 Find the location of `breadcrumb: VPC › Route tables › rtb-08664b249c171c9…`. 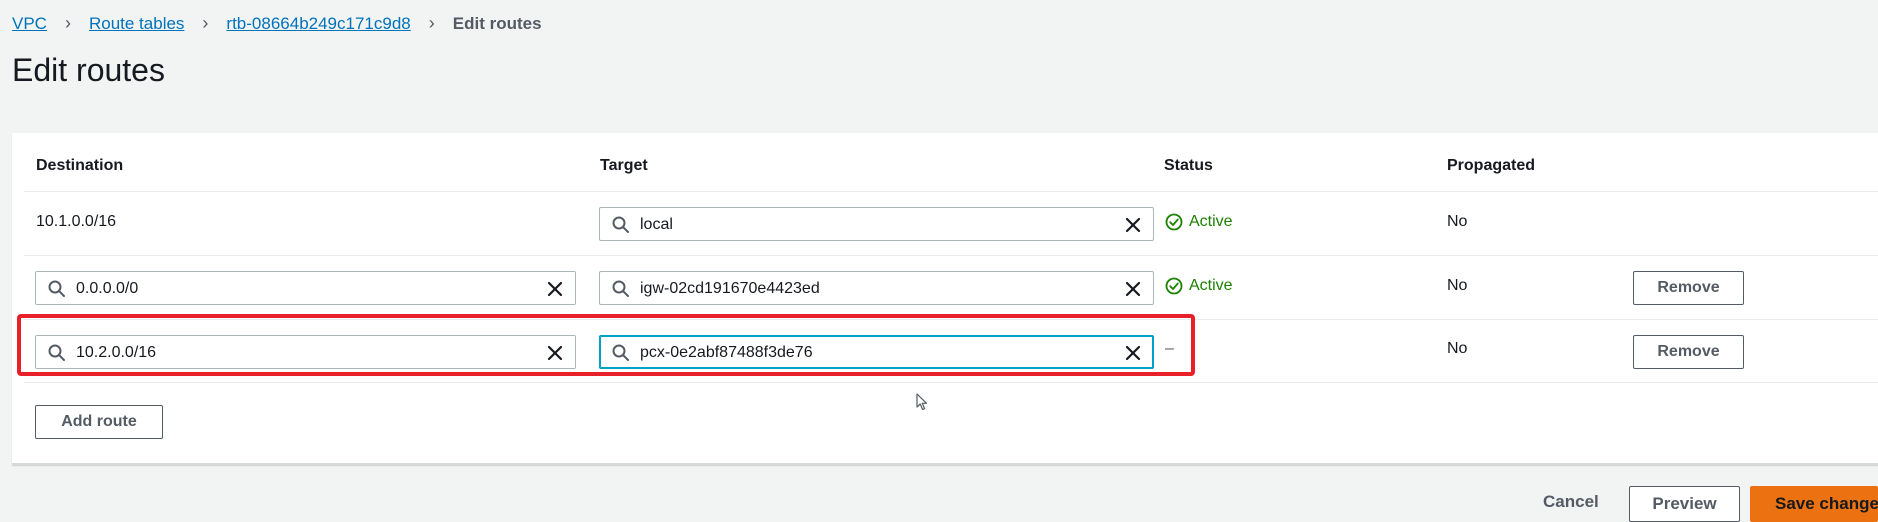

breadcrumb: VPC › Route tables › rtb-08664b249c171c9… is located at coordinates (277, 23).